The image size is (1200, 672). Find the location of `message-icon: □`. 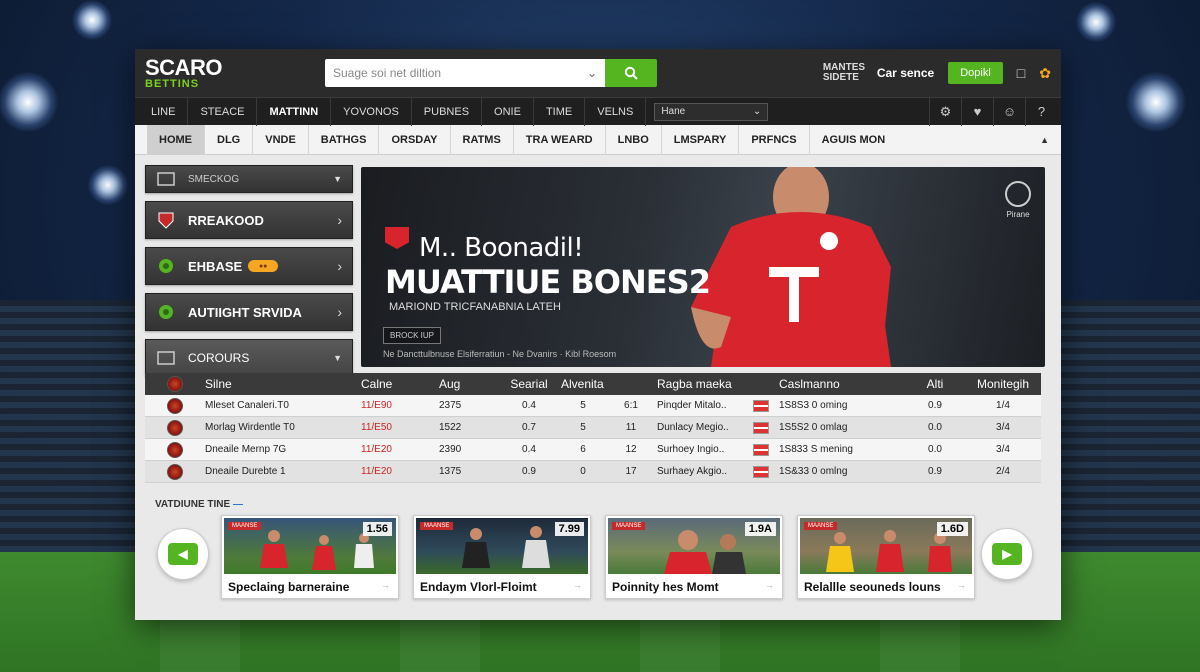

message-icon: □ is located at coordinates (1021, 73).